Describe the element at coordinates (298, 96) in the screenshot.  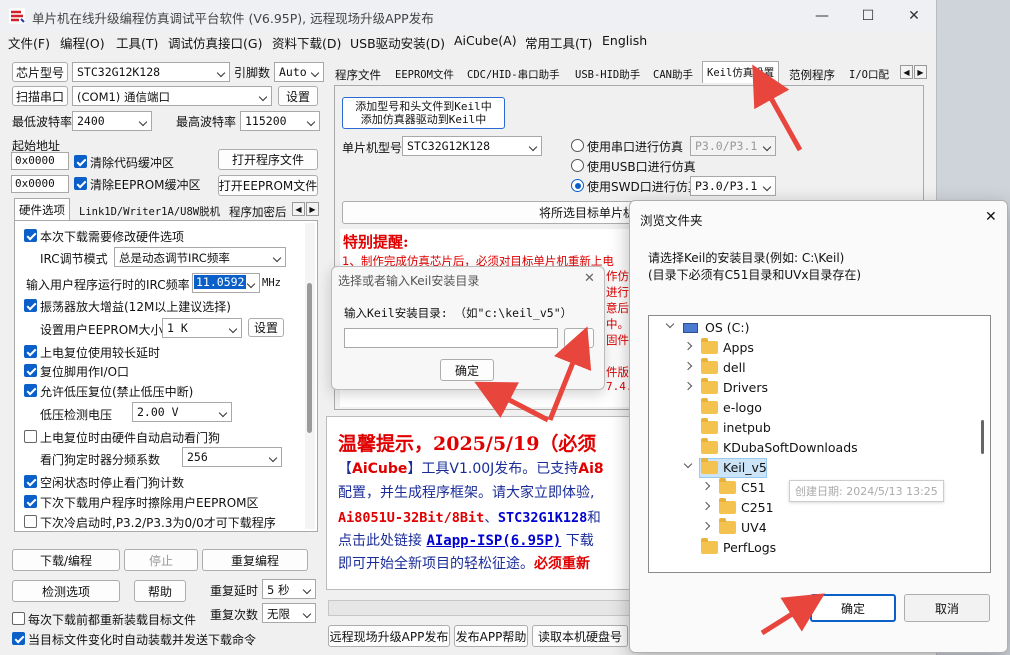
I see `port-settings-button: 设置` at that location.